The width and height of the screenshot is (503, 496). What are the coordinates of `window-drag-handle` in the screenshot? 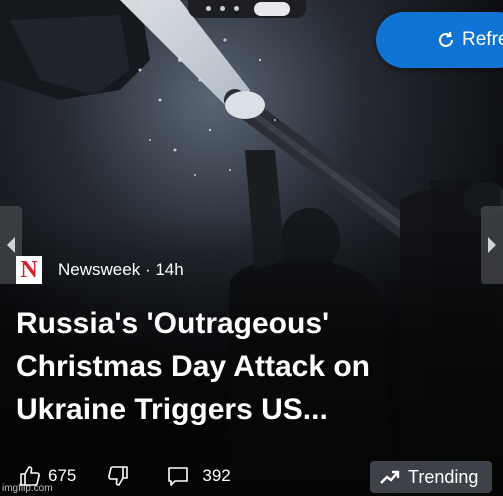 It's located at (247, 9).